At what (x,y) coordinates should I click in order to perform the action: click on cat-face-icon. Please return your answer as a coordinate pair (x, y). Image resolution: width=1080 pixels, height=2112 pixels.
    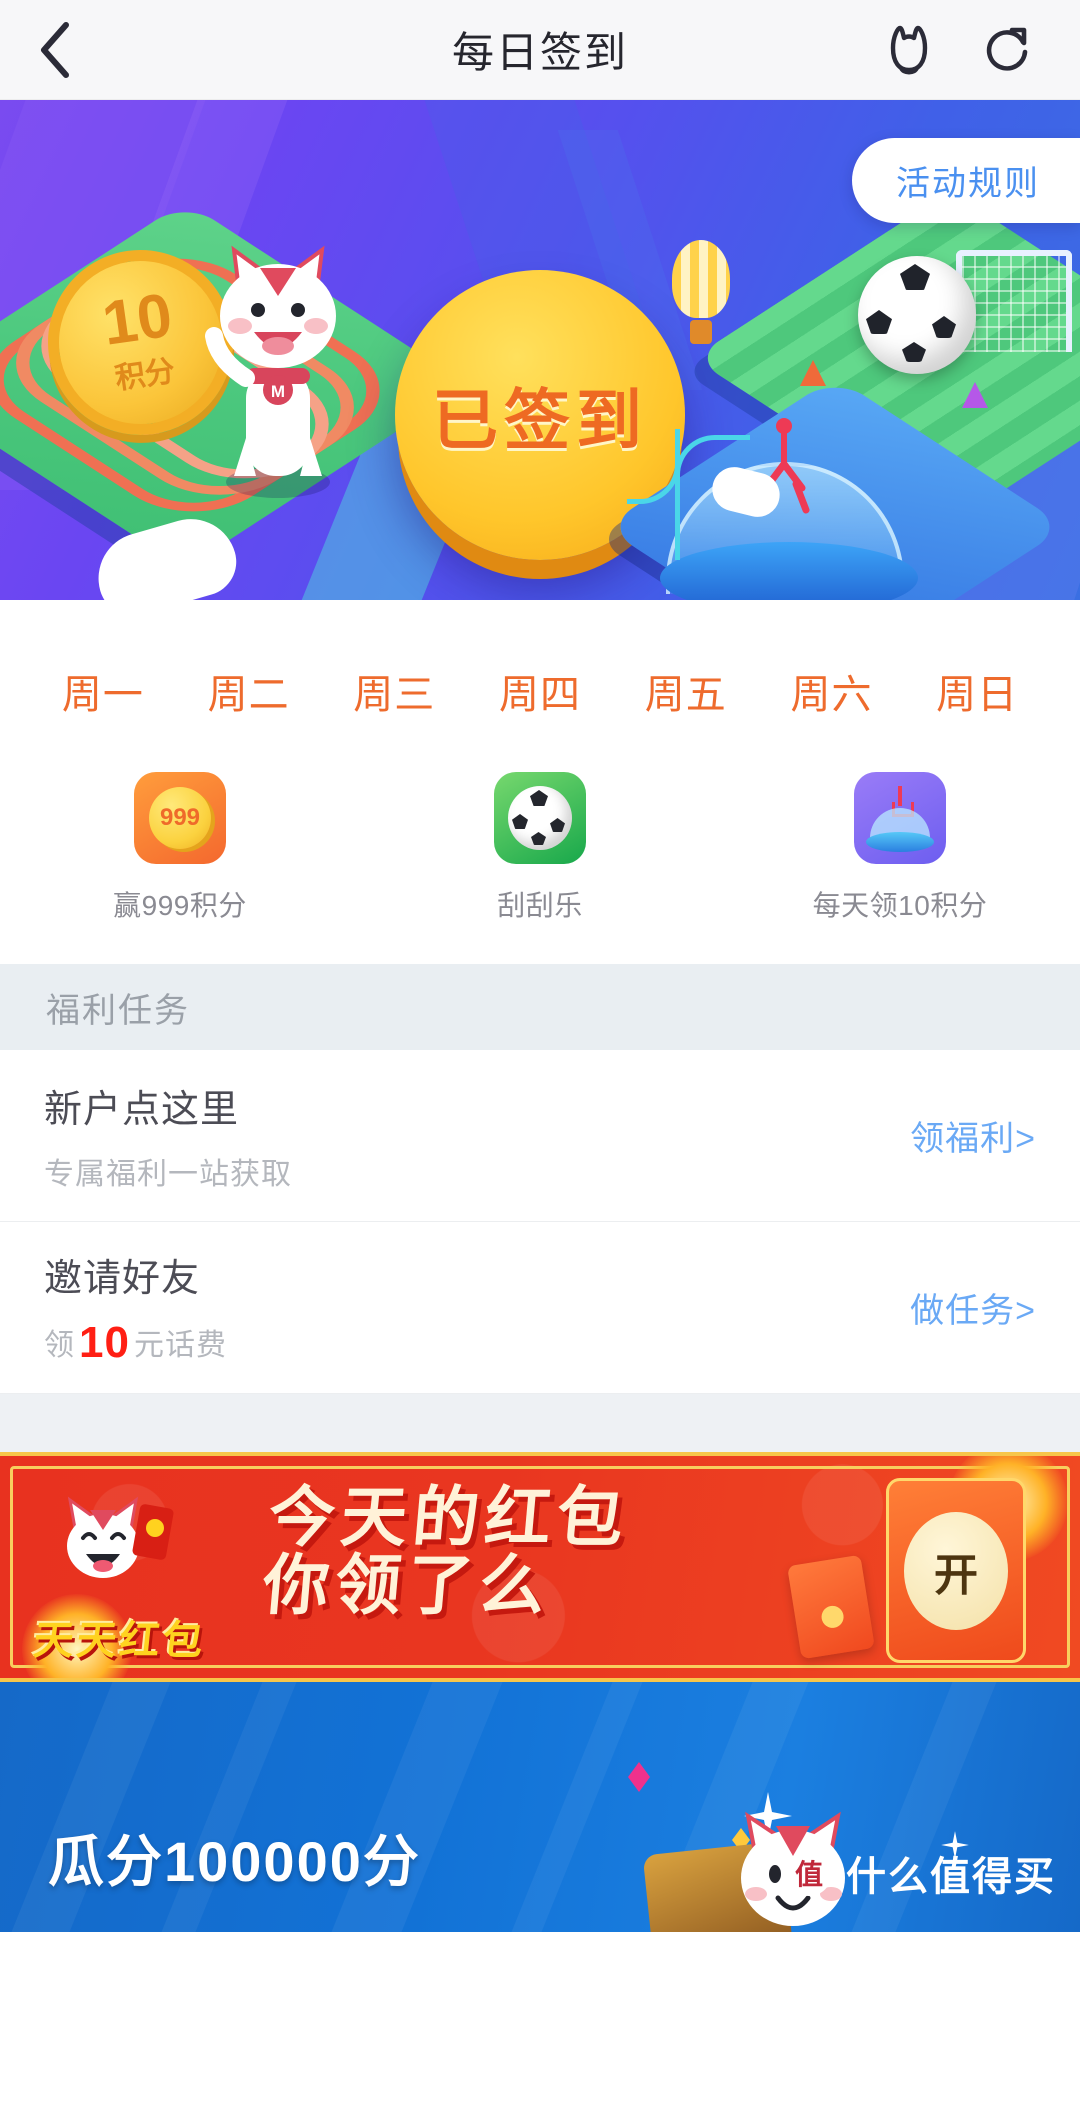
    Looking at the image, I should click on (909, 50).